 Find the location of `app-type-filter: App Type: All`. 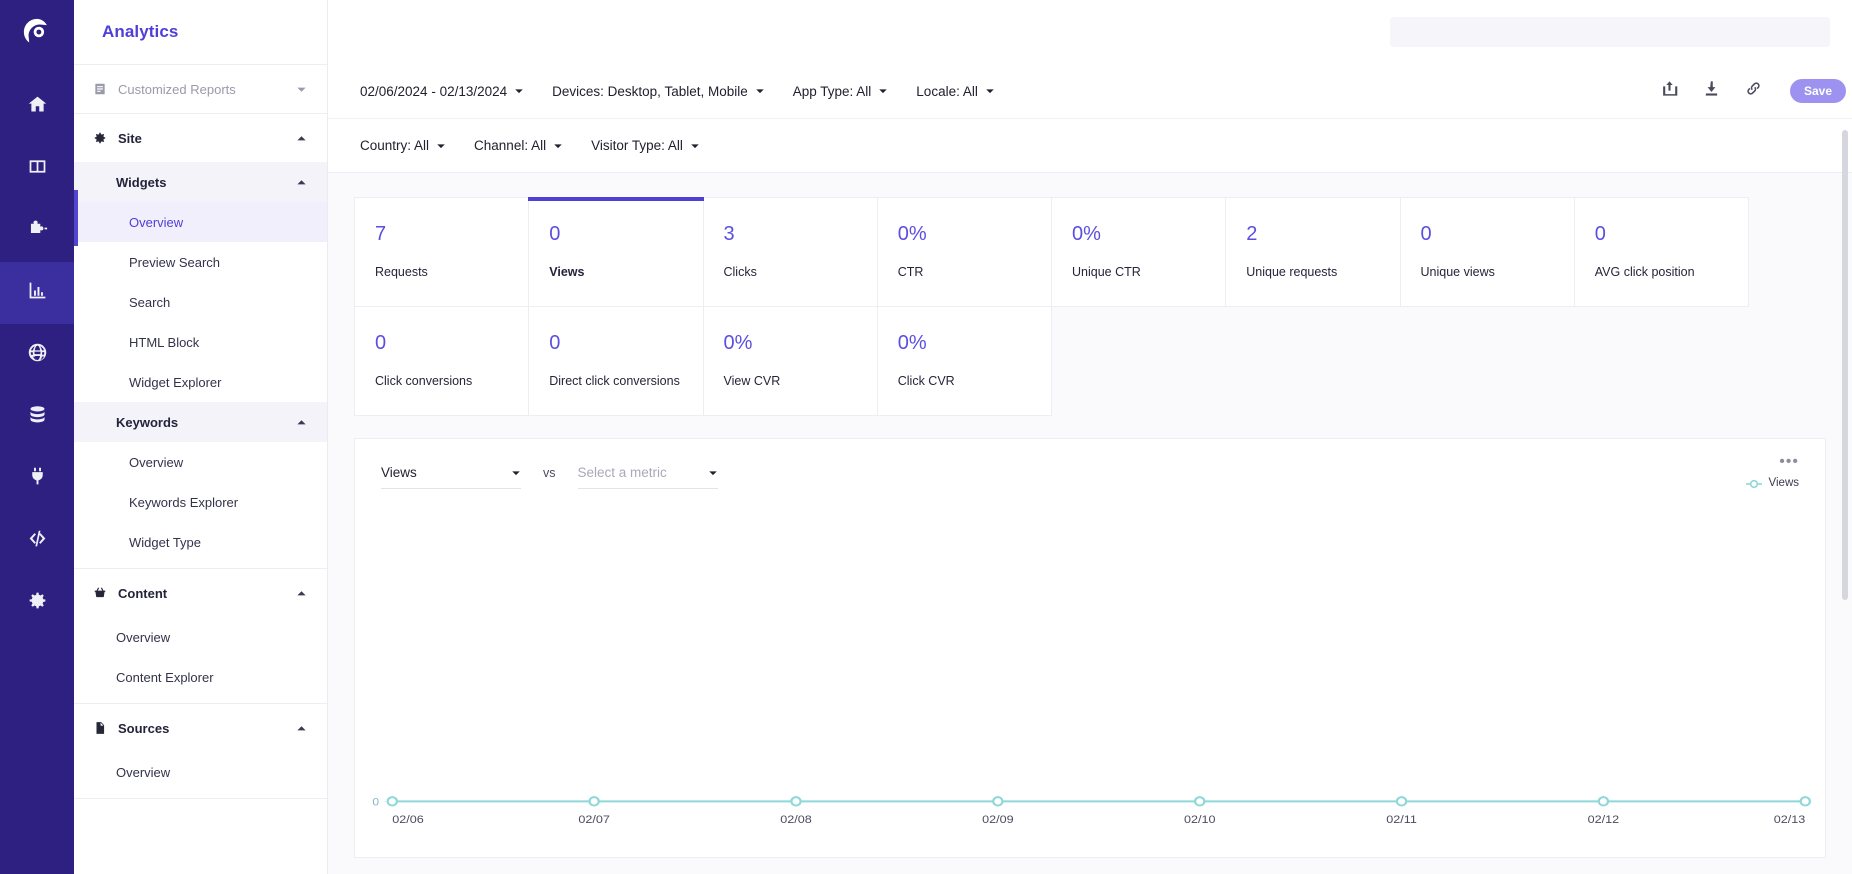

app-type-filter: App Type: All is located at coordinates (841, 91).